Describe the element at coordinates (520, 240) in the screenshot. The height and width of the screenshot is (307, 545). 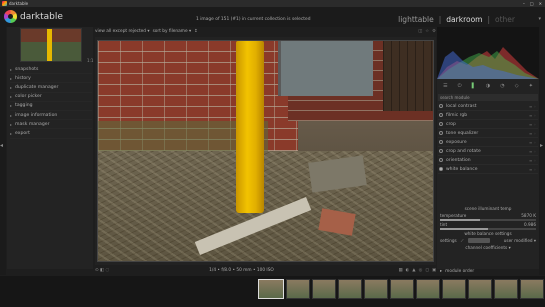
I see `settings-dropdown: user modified ▾` at that location.